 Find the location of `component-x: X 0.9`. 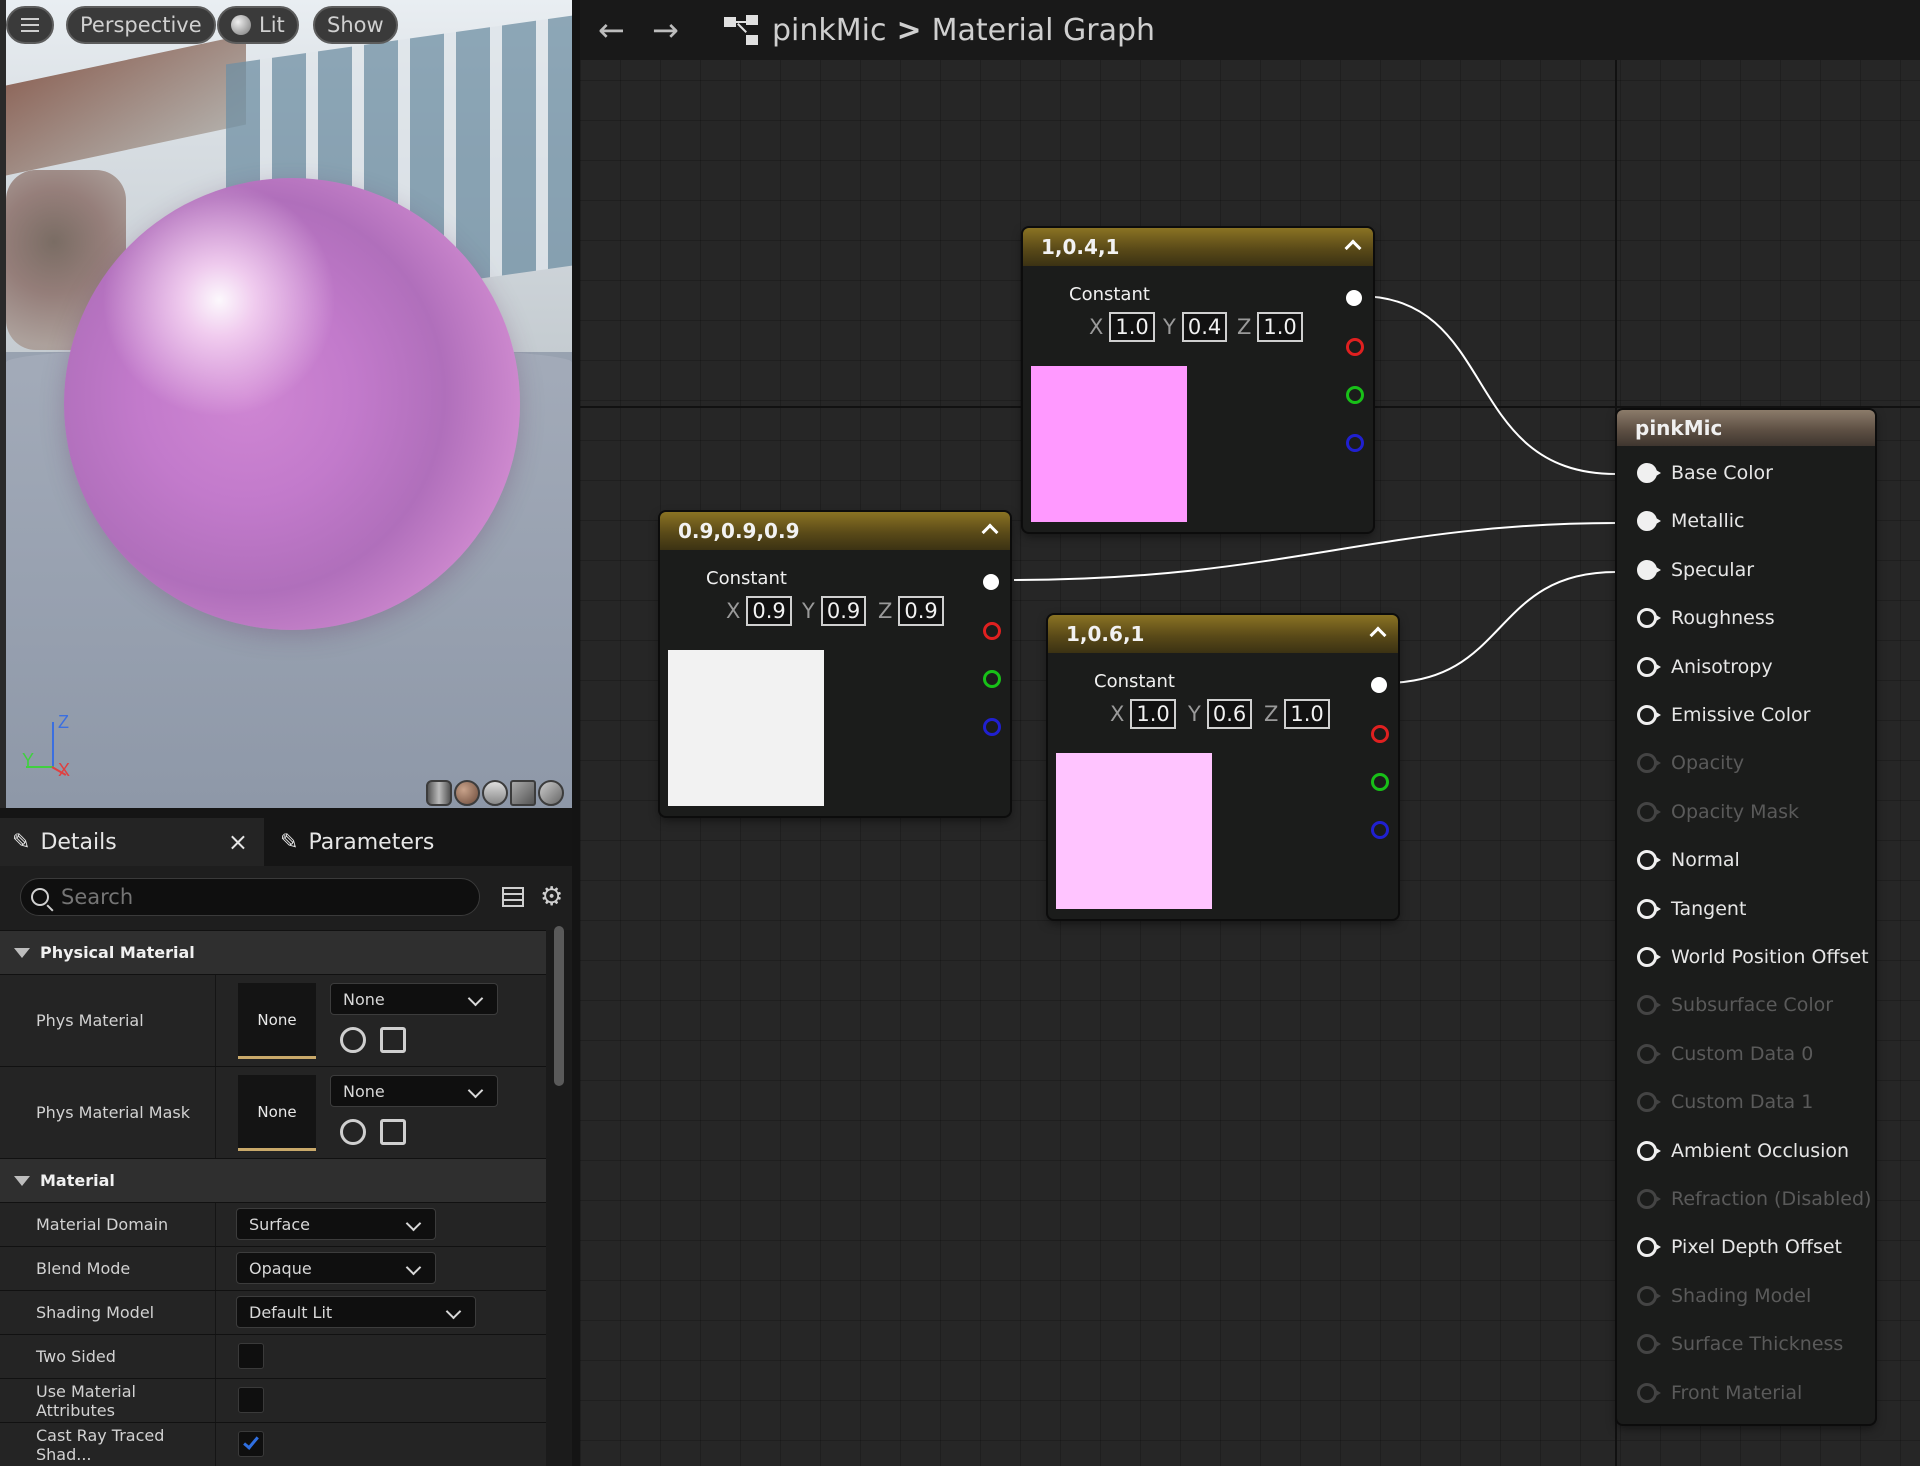

component-x: X 0.9 is located at coordinates (759, 611).